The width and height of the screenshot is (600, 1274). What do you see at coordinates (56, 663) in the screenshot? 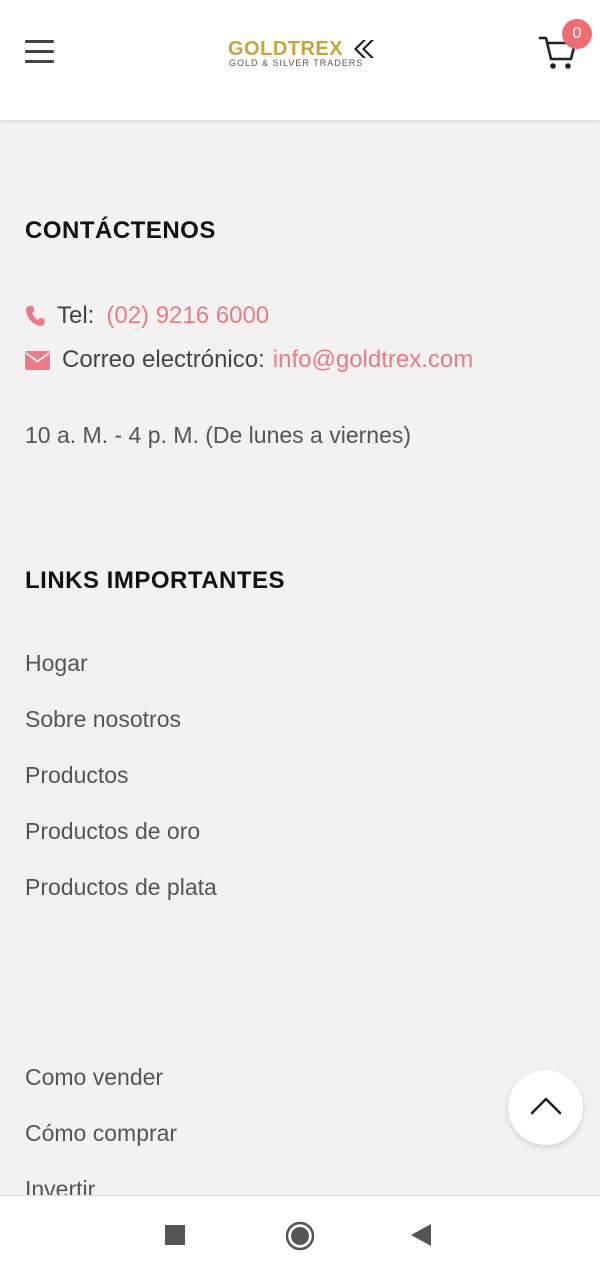
I see `link-hogar: Hogar` at bounding box center [56, 663].